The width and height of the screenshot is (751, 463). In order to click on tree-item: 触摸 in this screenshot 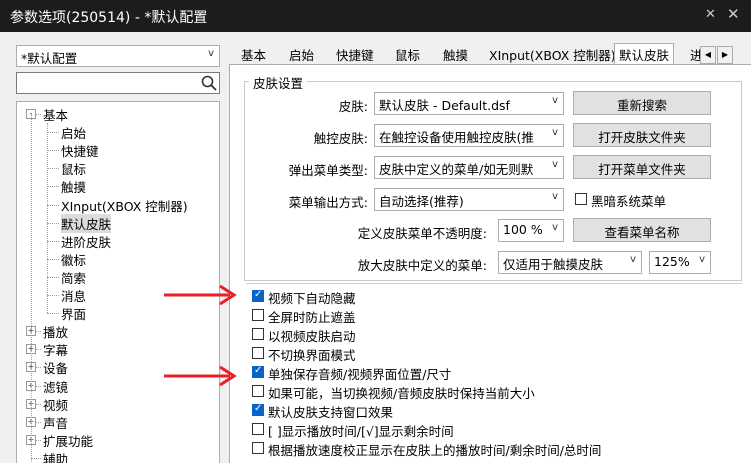, I will do `click(73, 186)`.